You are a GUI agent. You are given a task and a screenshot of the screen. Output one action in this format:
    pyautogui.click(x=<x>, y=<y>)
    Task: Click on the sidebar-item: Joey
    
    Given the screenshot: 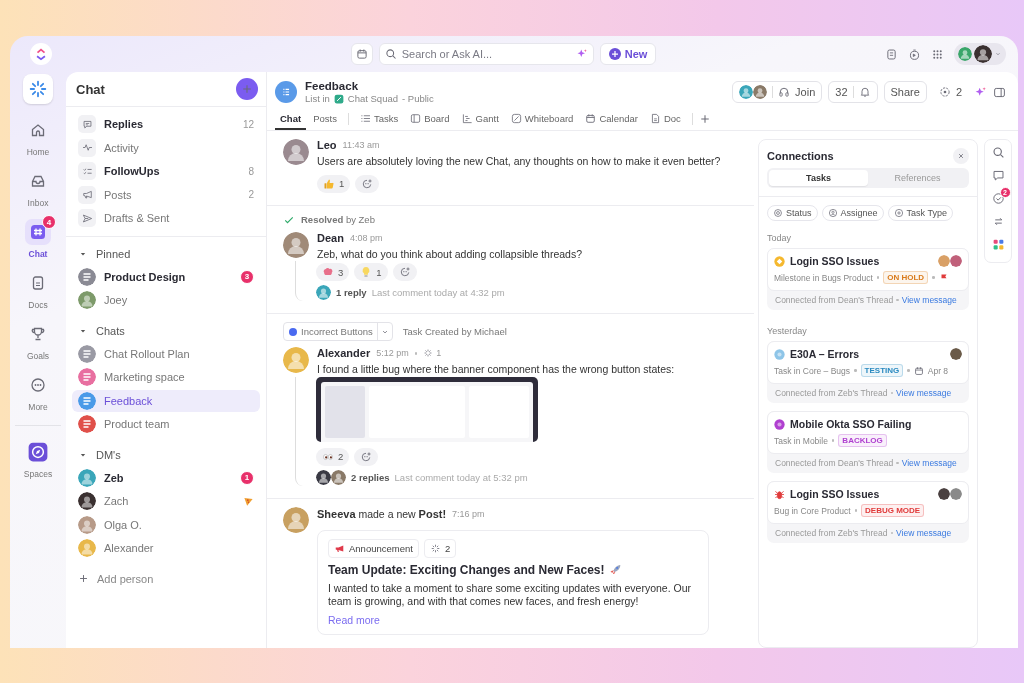 What is the action you would take?
    pyautogui.click(x=166, y=300)
    